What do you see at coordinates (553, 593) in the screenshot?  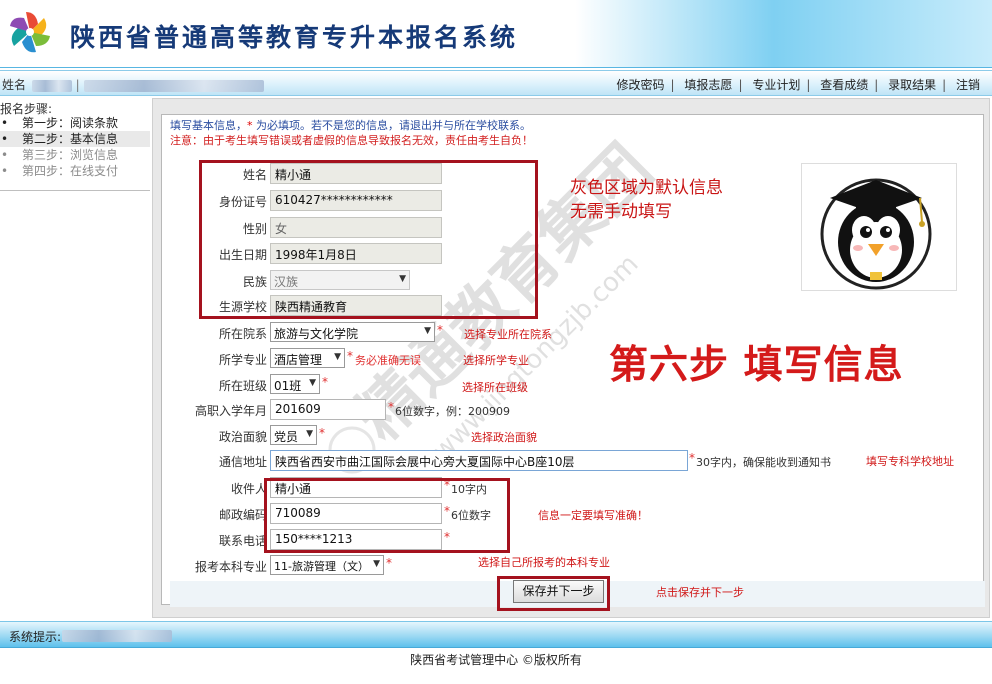 I see `save-button-highlight-box` at bounding box center [553, 593].